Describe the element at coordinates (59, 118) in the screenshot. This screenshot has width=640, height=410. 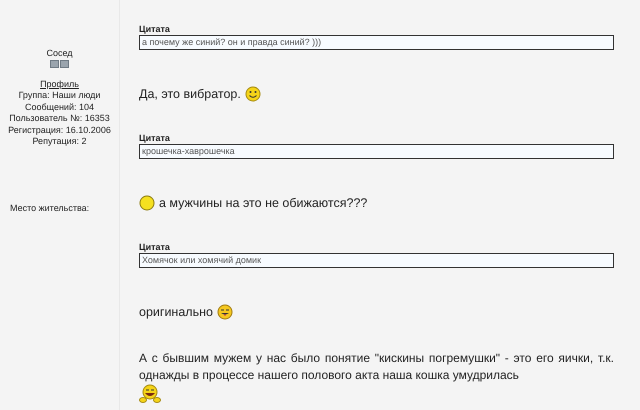
I see `user-stat: Пользователь №: 16353` at that location.